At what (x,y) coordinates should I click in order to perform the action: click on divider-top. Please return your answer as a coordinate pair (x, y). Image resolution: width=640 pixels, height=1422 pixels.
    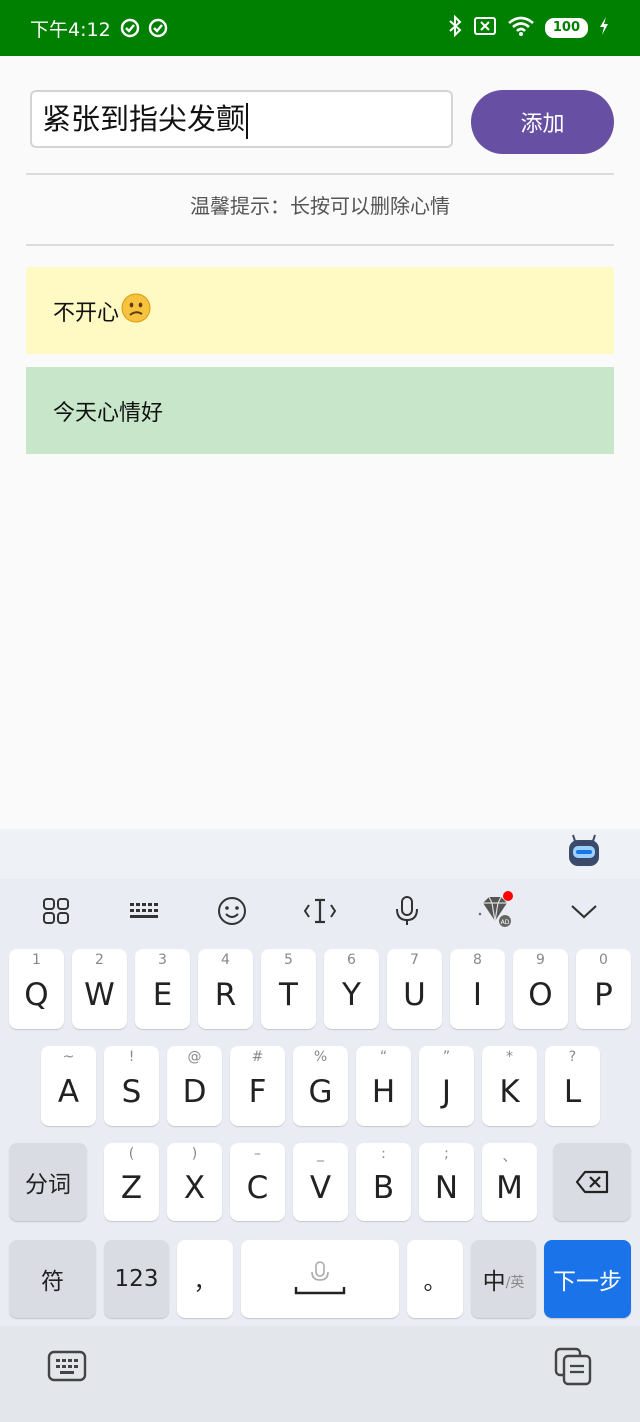
    Looking at the image, I should click on (320, 174).